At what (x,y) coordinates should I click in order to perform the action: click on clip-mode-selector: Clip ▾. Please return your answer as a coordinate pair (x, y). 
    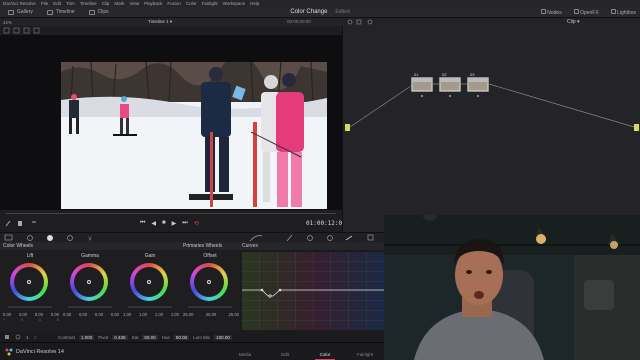
    Looking at the image, I should click on (573, 22).